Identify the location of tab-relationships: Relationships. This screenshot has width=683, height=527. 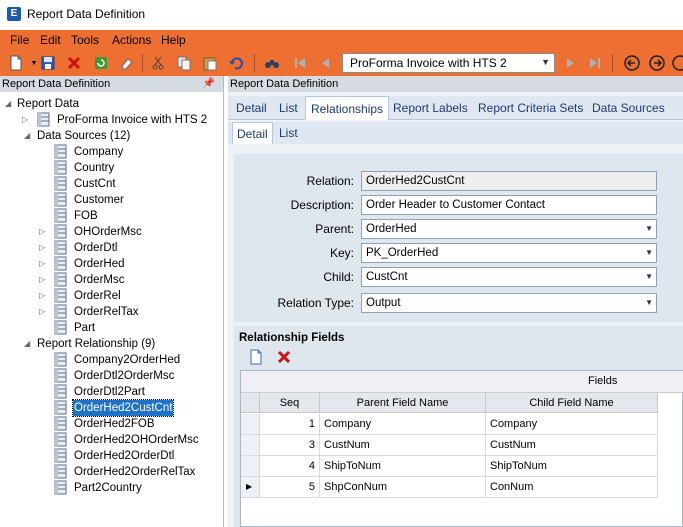
(347, 108).